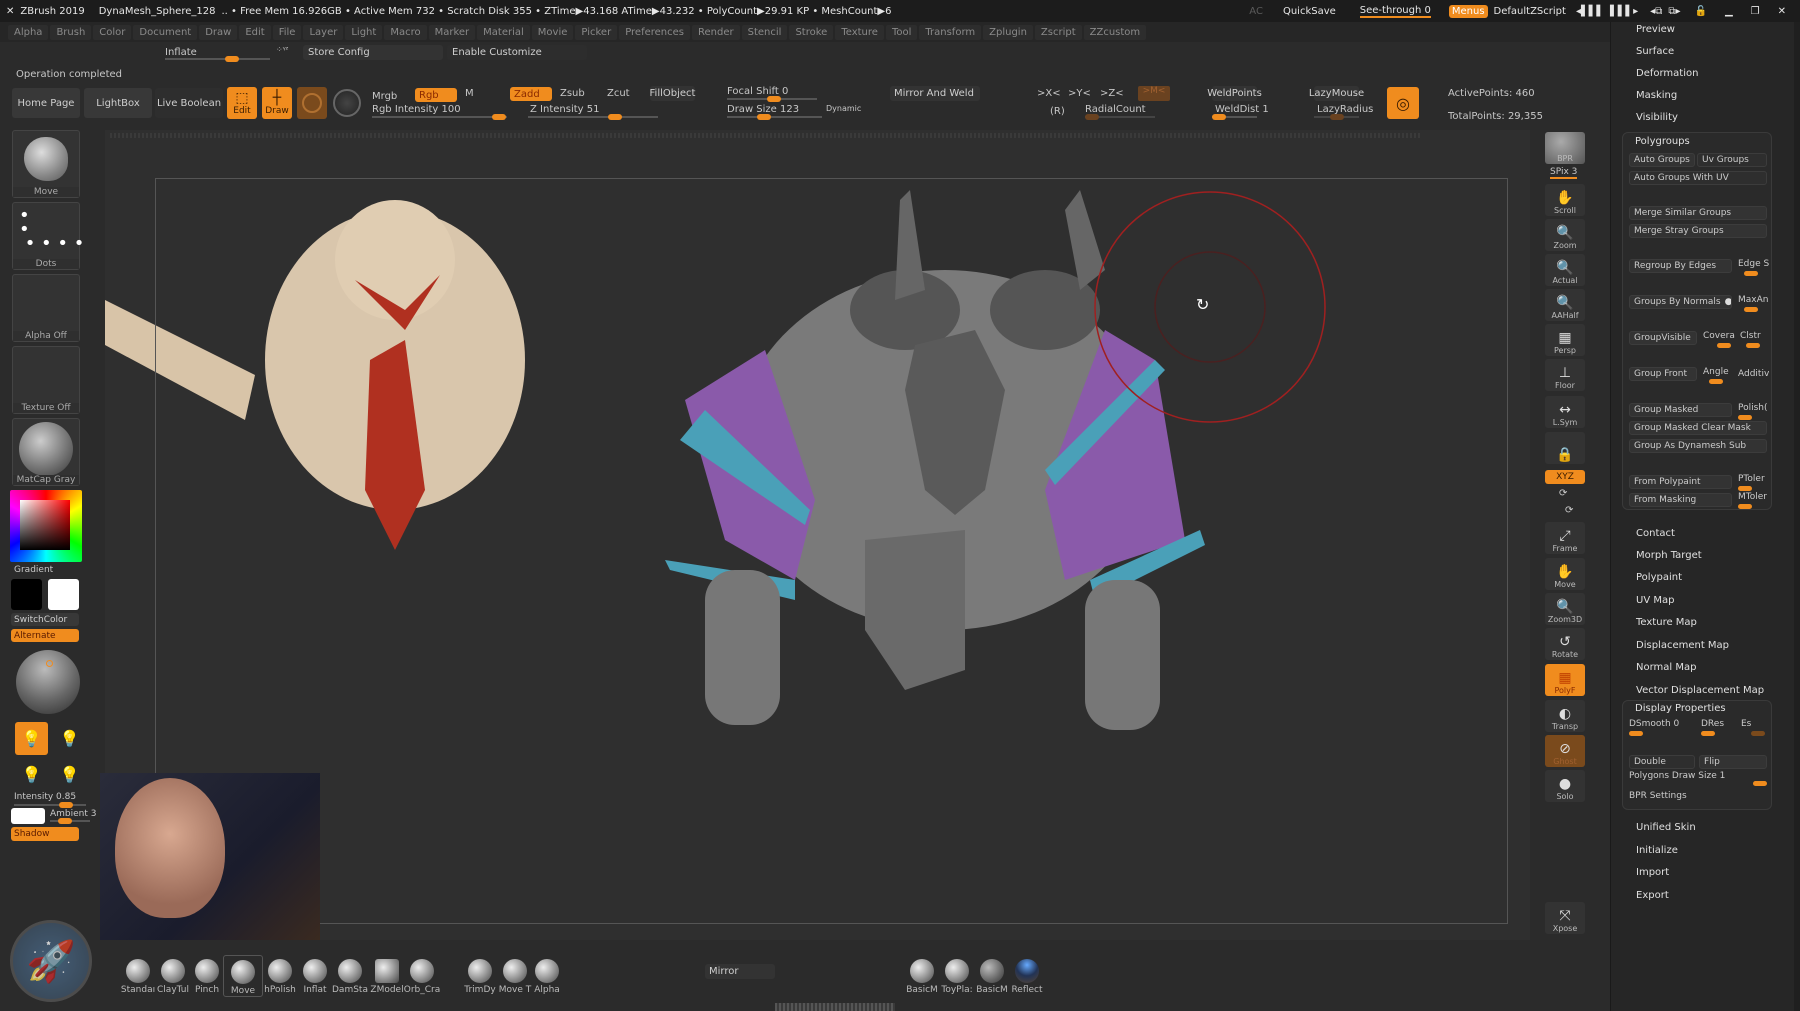 Image resolution: width=1800 pixels, height=1011 pixels. What do you see at coordinates (1049, 93) in the screenshot?
I see `x-axis-button: >X<` at bounding box center [1049, 93].